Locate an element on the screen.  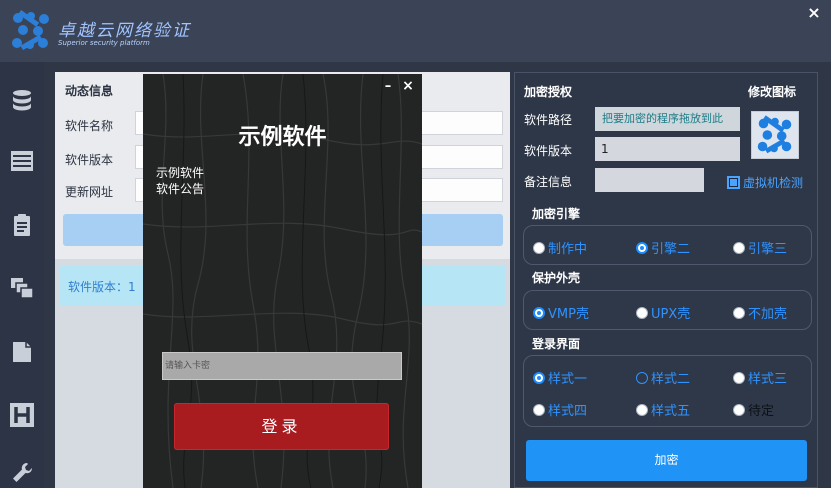
app-logo-icon is located at coordinates (30, 30).